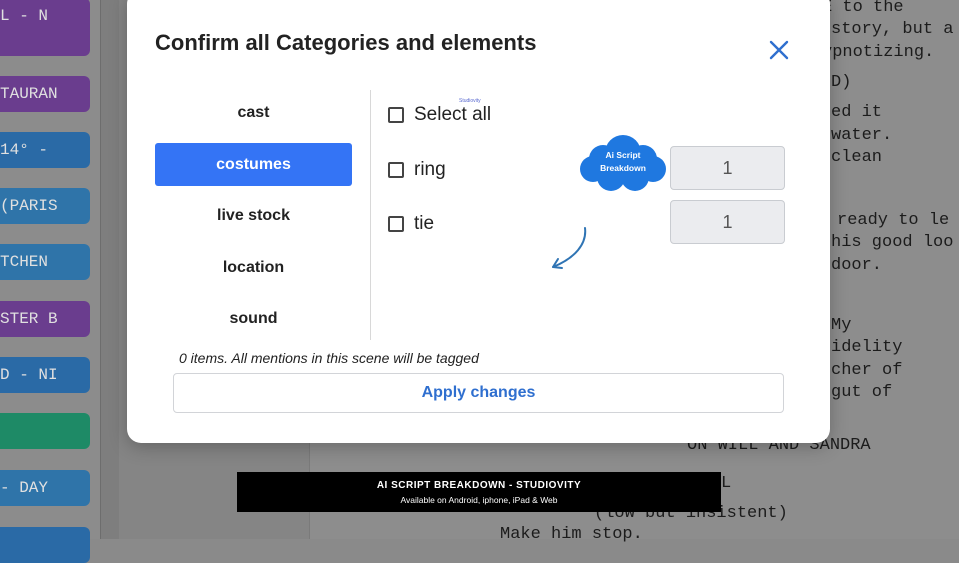  What do you see at coordinates (453, 114) in the screenshot?
I see `select-all-label: Select all` at bounding box center [453, 114].